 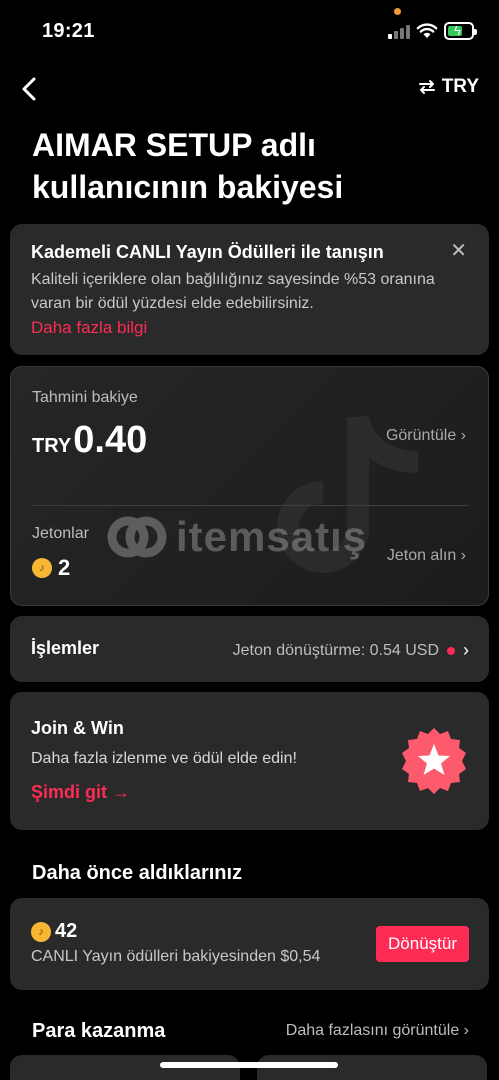 What do you see at coordinates (434, 761) in the screenshot?
I see `star-badge-icon` at bounding box center [434, 761].